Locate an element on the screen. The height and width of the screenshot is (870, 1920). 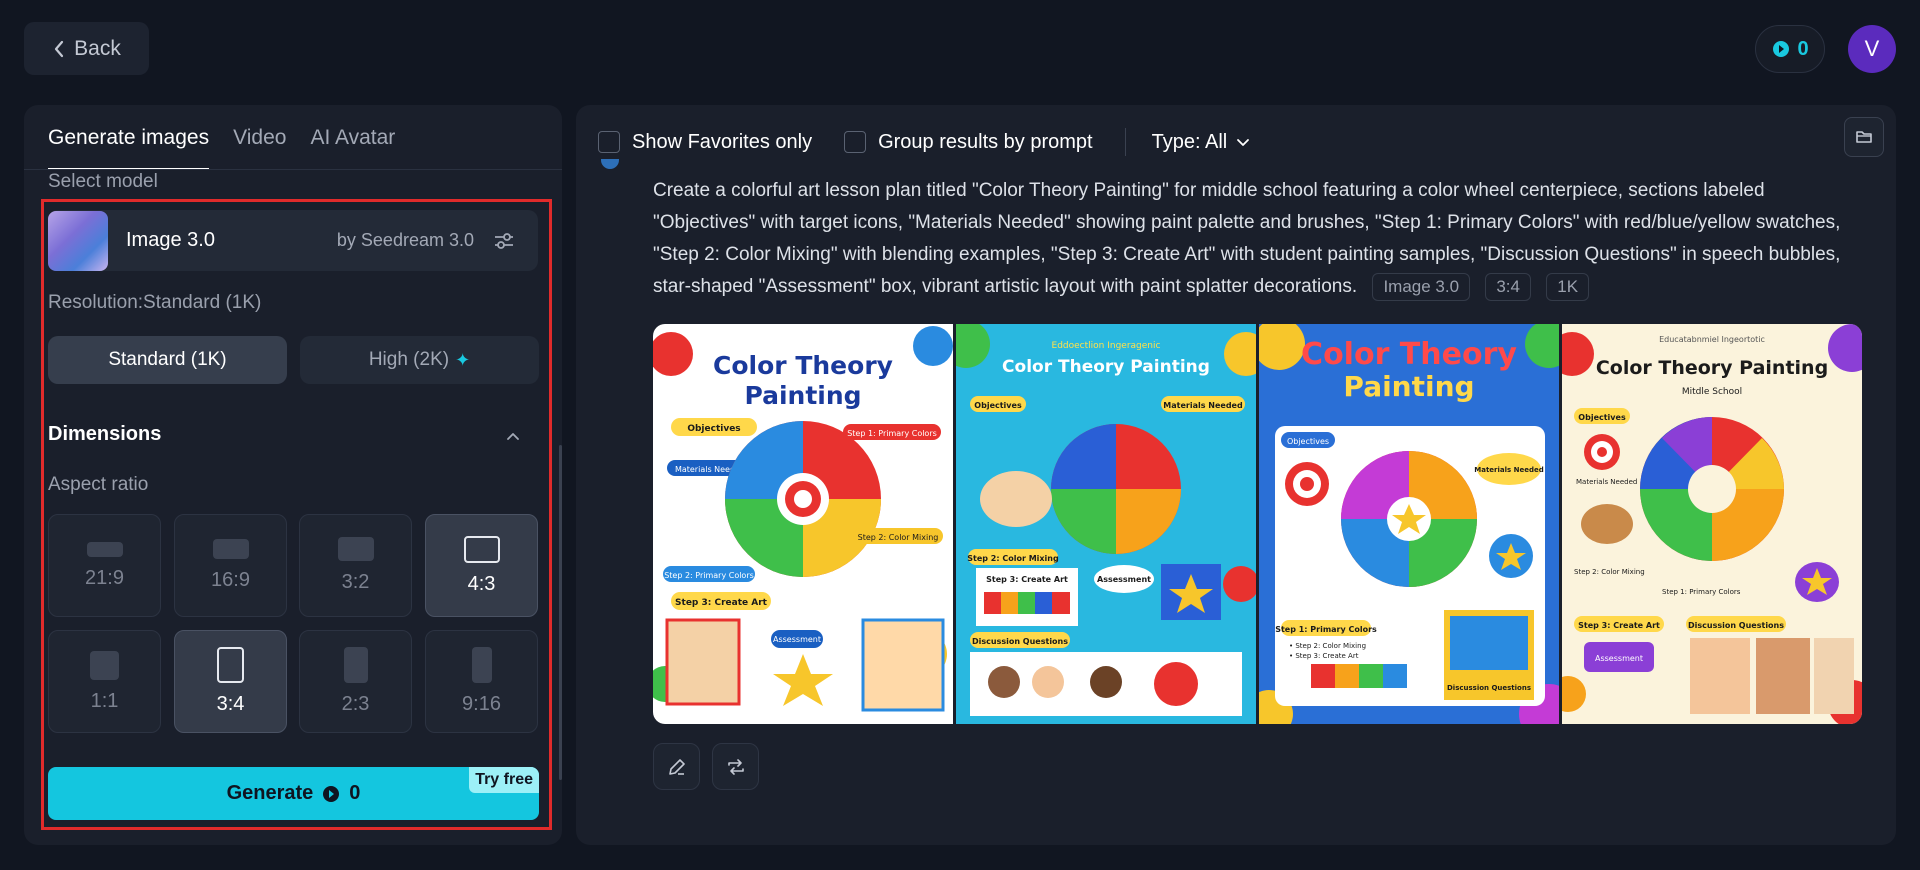
aspect-ratio-3-4: 3:4 is located at coordinates (230, 681).